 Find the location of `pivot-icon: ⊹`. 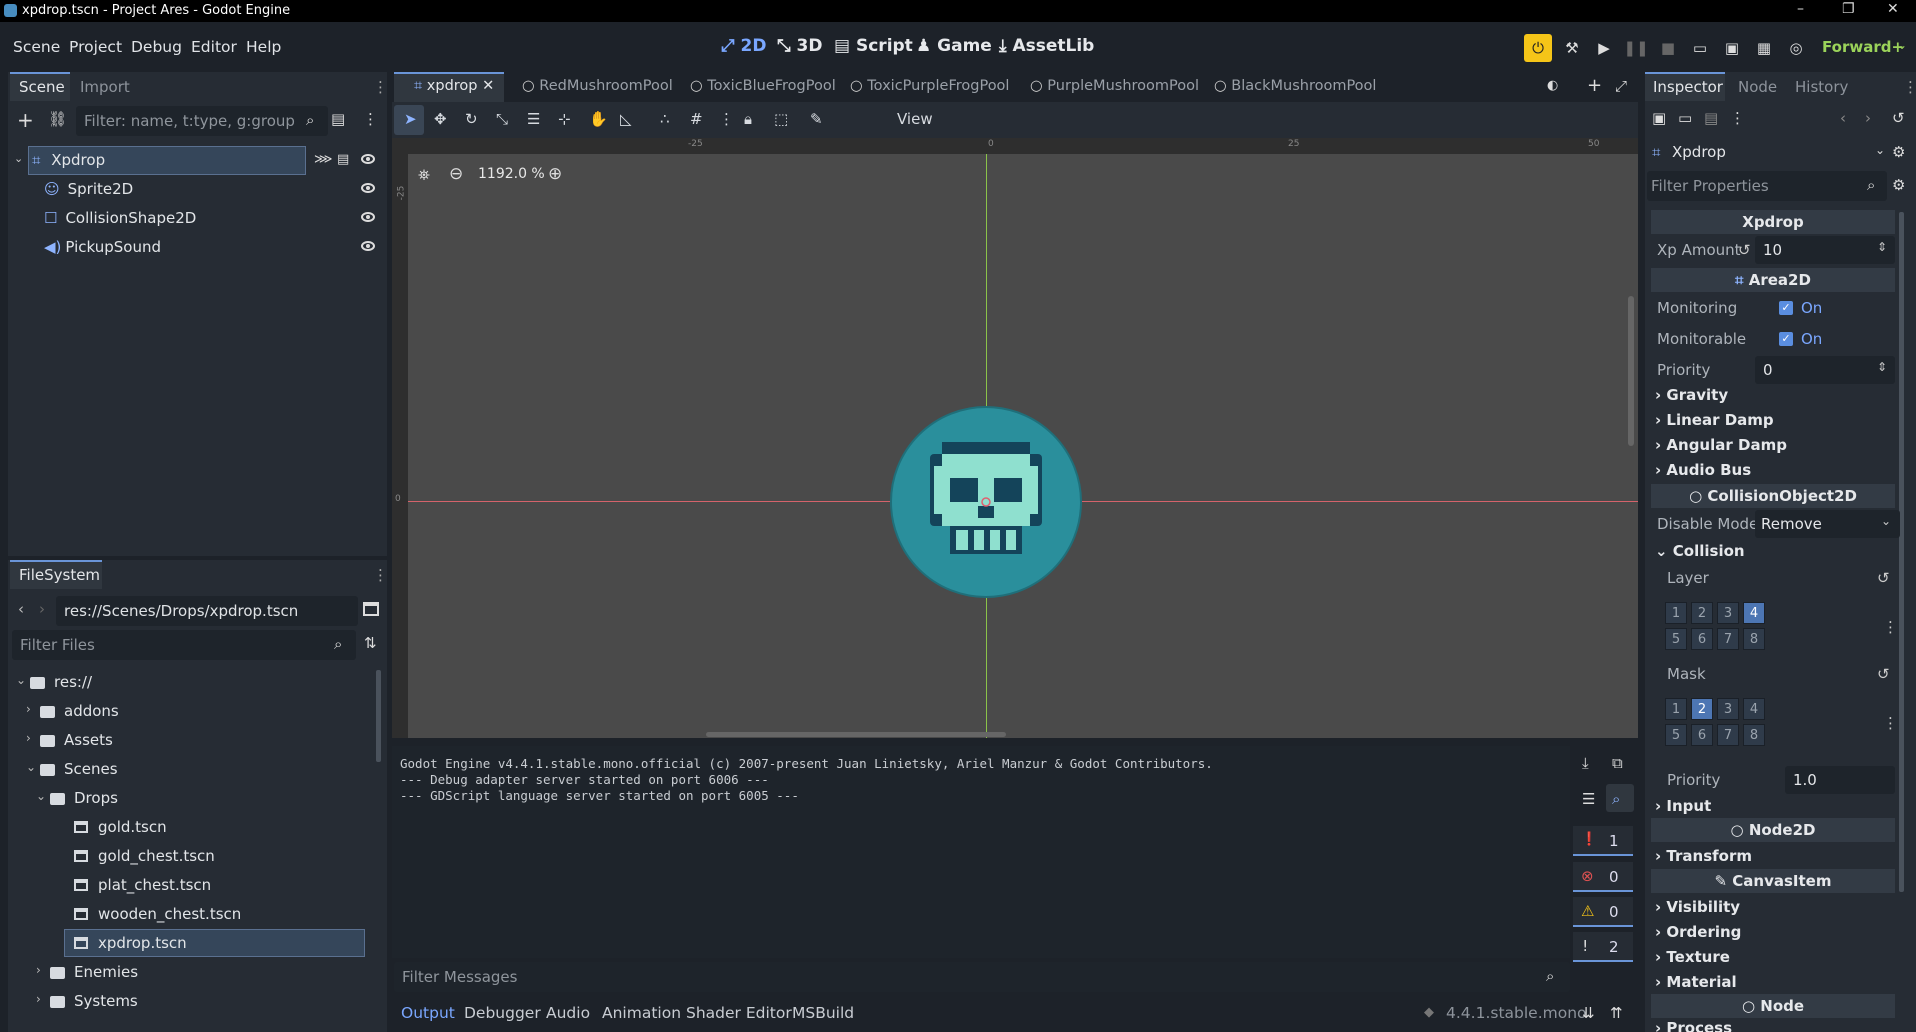

pivot-icon: ⊹ is located at coordinates (564, 119).